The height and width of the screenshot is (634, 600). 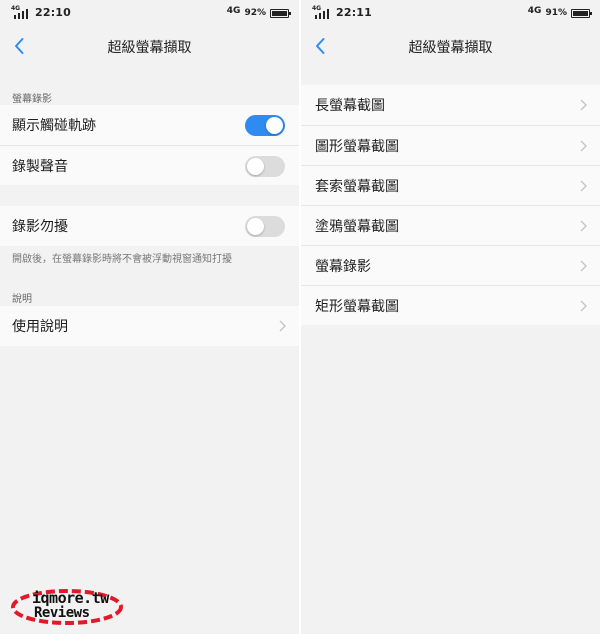 What do you see at coordinates (450, 14) in the screenshot?
I see `status-bar: 4G 22:11 4G 91%` at bounding box center [450, 14].